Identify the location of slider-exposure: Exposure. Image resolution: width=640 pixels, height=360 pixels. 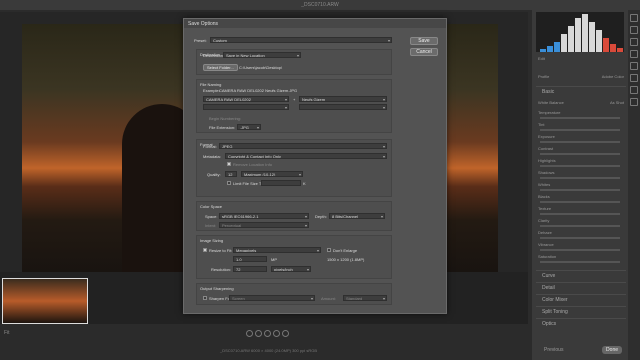
(581, 137).